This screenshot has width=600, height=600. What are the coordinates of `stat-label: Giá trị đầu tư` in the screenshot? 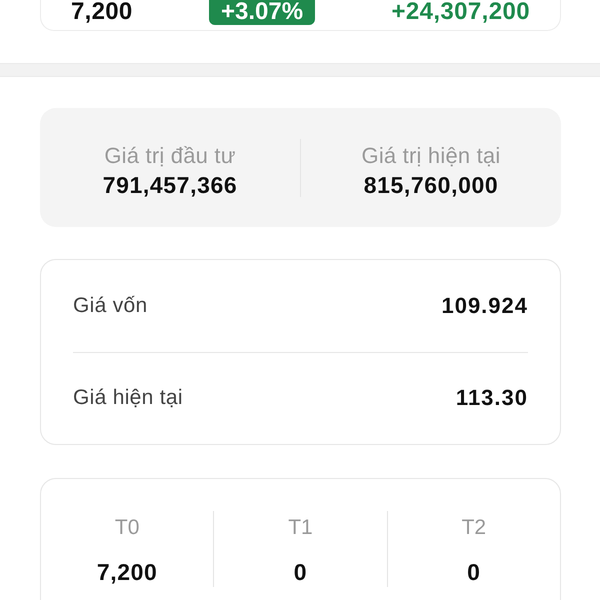 It's located at (170, 155).